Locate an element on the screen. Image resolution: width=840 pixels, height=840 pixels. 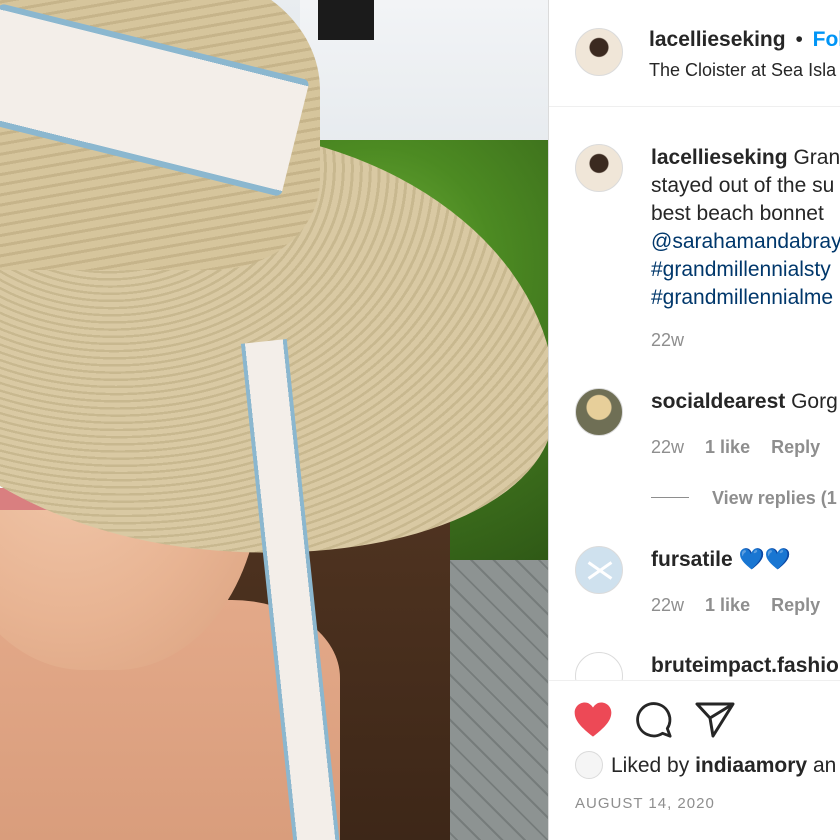
caption-text-1: Gran is located at coordinates (816, 157).